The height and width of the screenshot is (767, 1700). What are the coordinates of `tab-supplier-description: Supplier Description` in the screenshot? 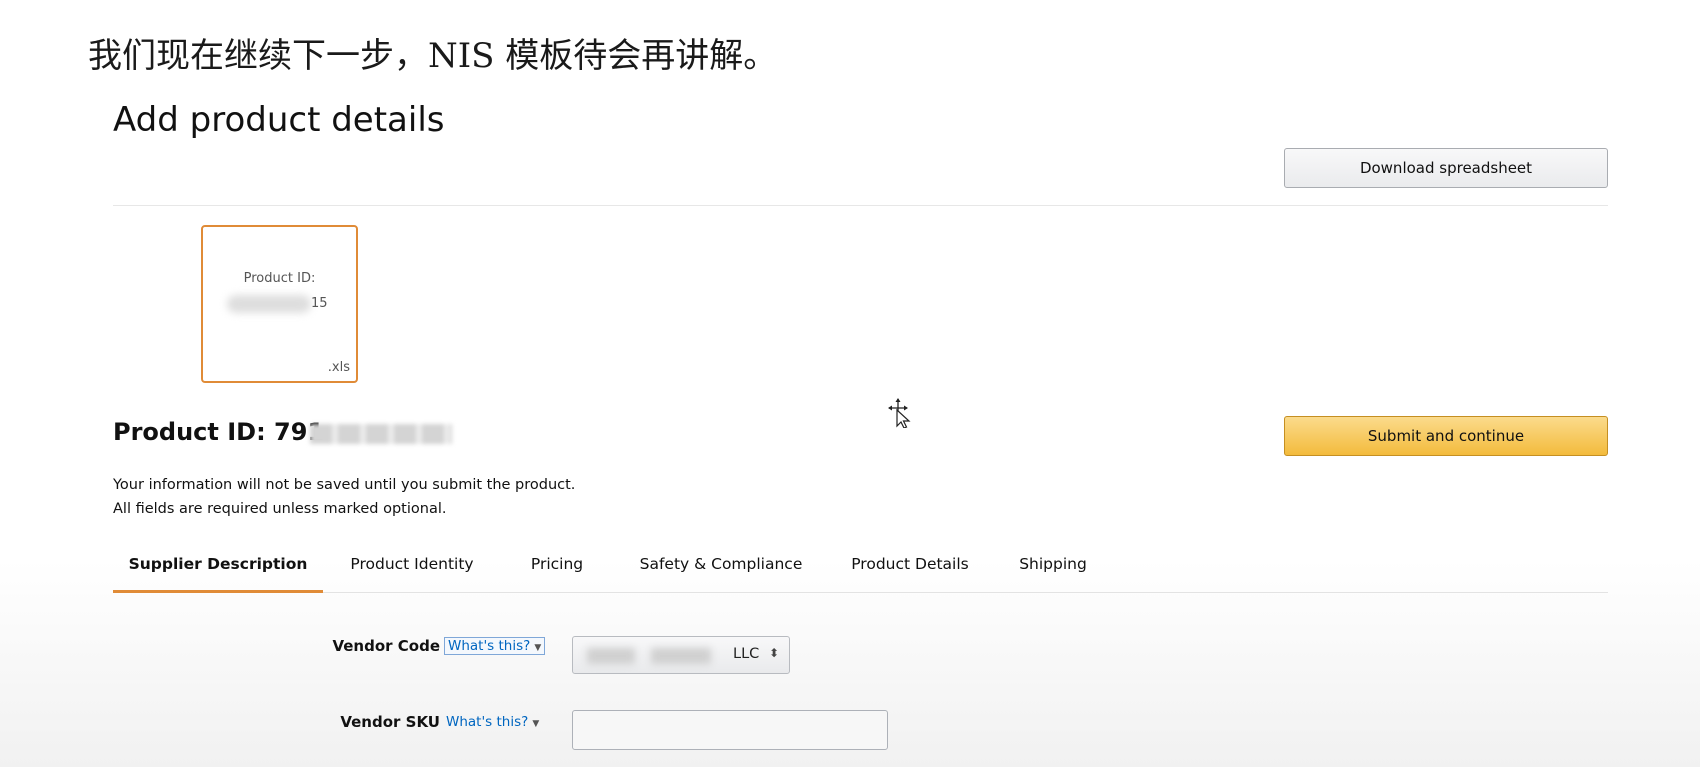 It's located at (218, 571).